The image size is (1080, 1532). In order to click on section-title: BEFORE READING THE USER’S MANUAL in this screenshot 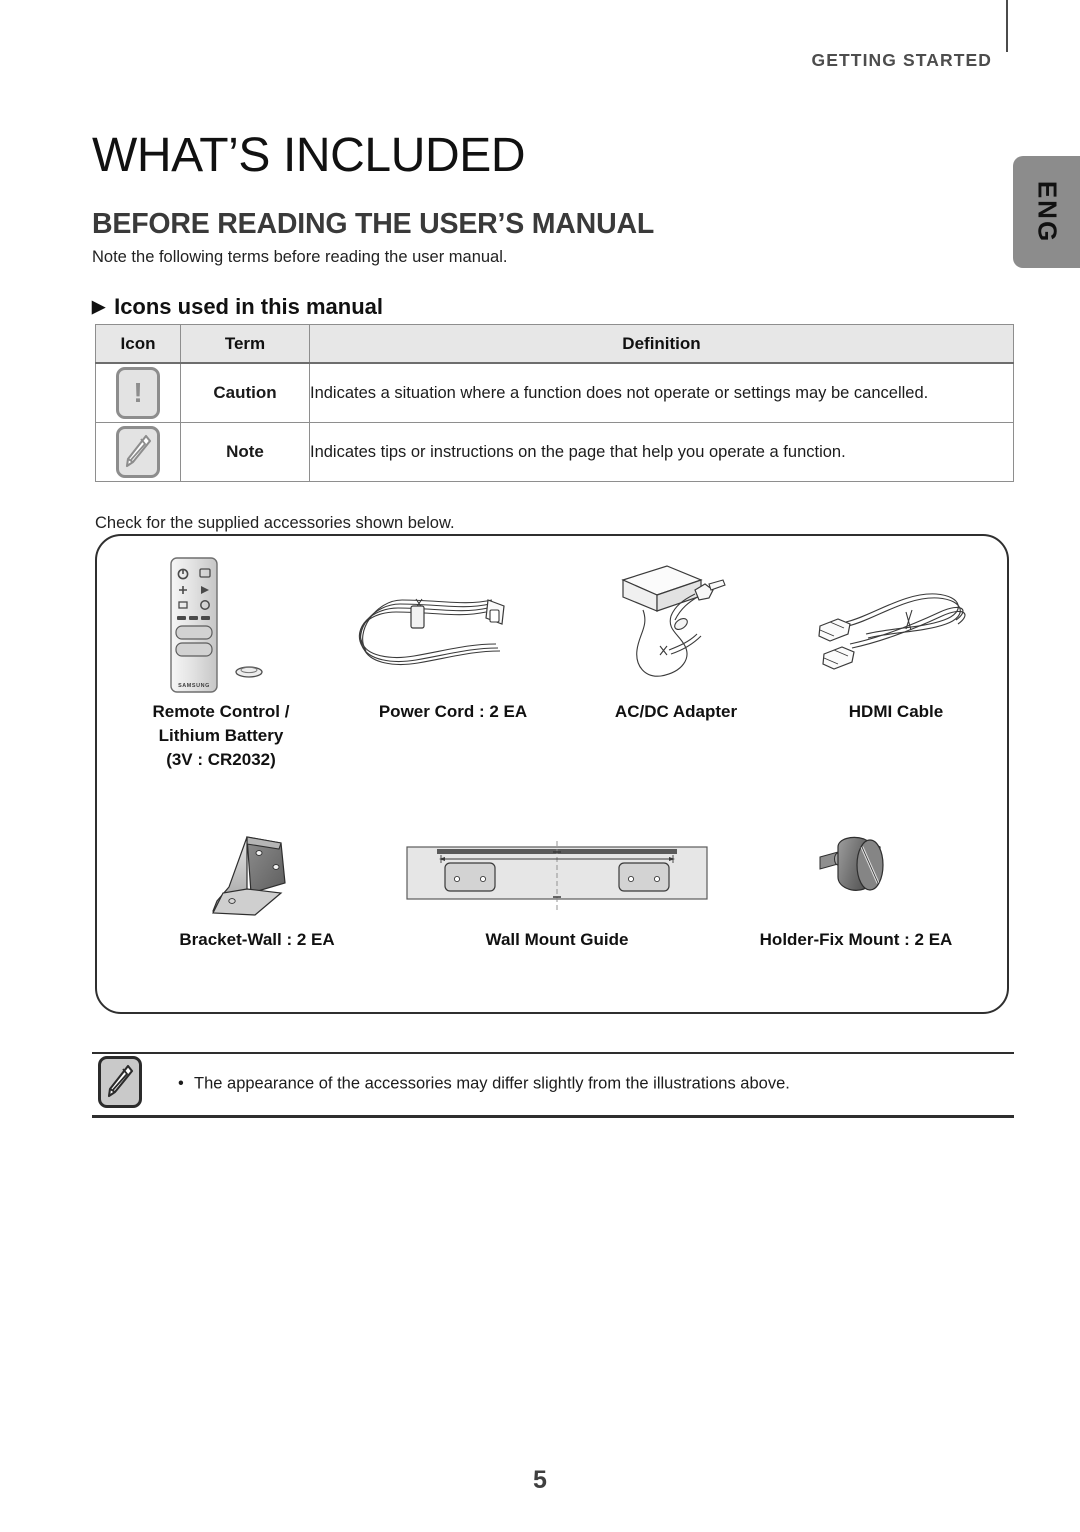, I will do `click(373, 223)`.